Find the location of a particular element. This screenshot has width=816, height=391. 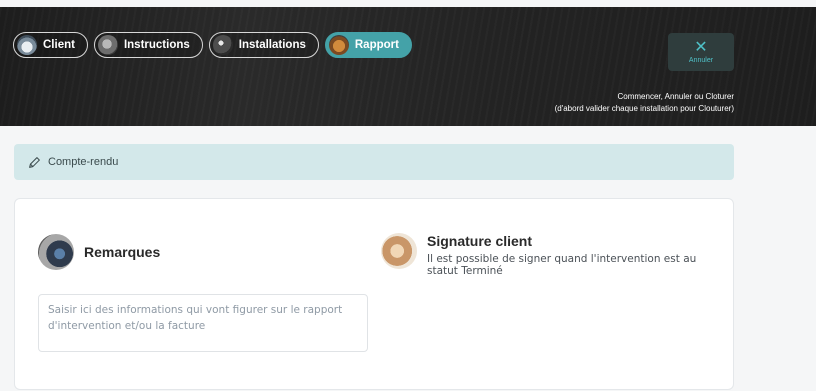

remarks-header: Remarques is located at coordinates (99, 252).